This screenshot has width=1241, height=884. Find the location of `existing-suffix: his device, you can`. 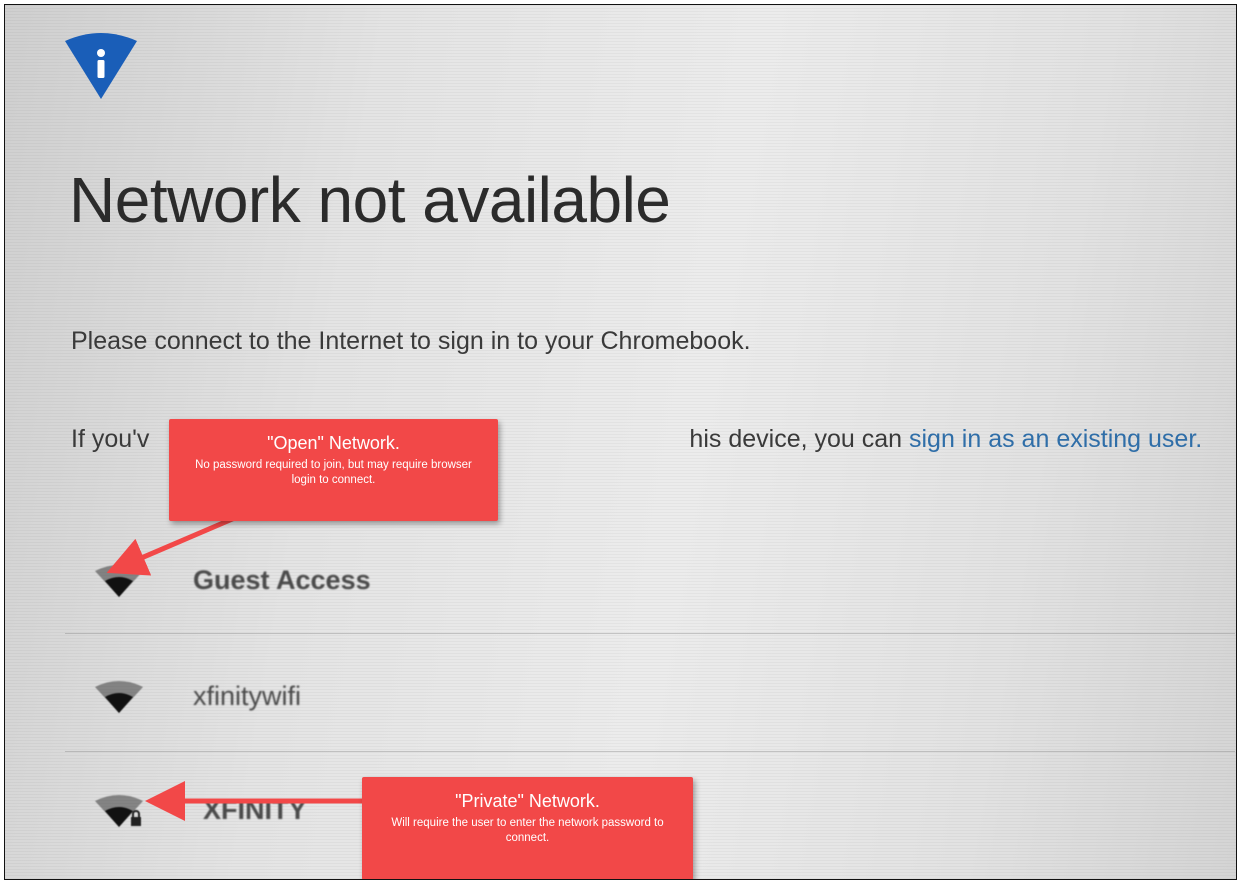

existing-suffix: his device, you can is located at coordinates (799, 439).